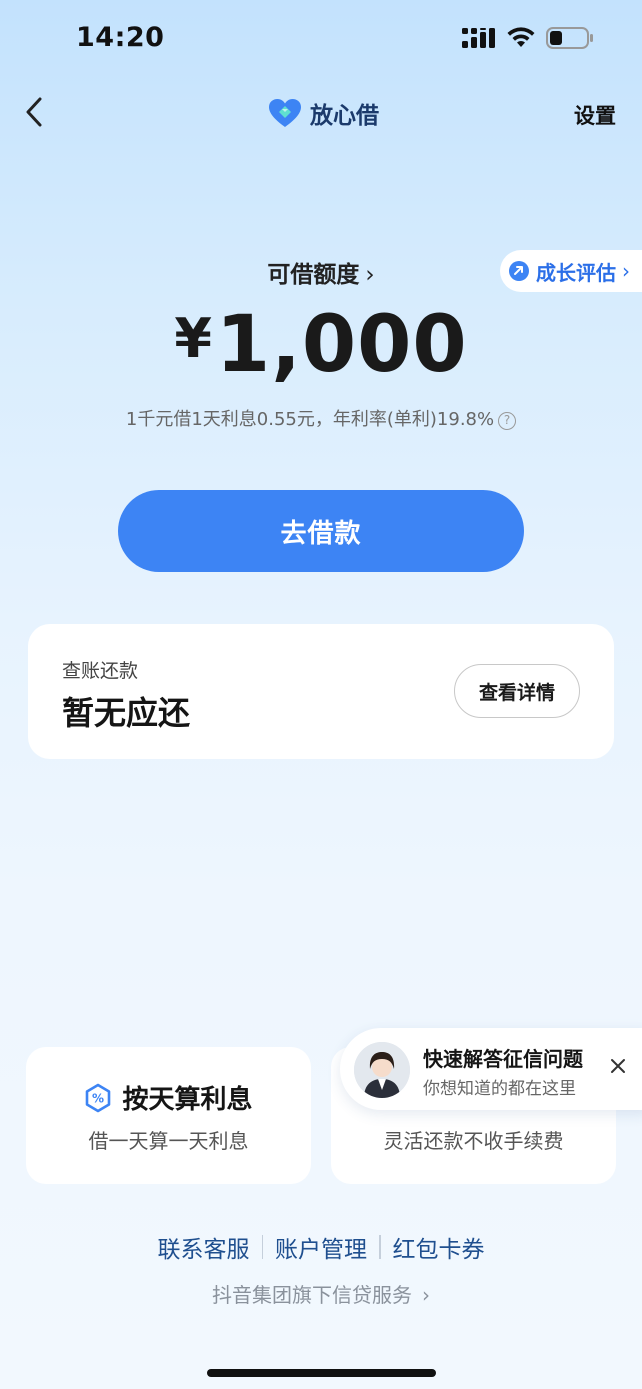 The height and width of the screenshot is (1389, 642). I want to click on heart-logo-icon, so click(285, 113).